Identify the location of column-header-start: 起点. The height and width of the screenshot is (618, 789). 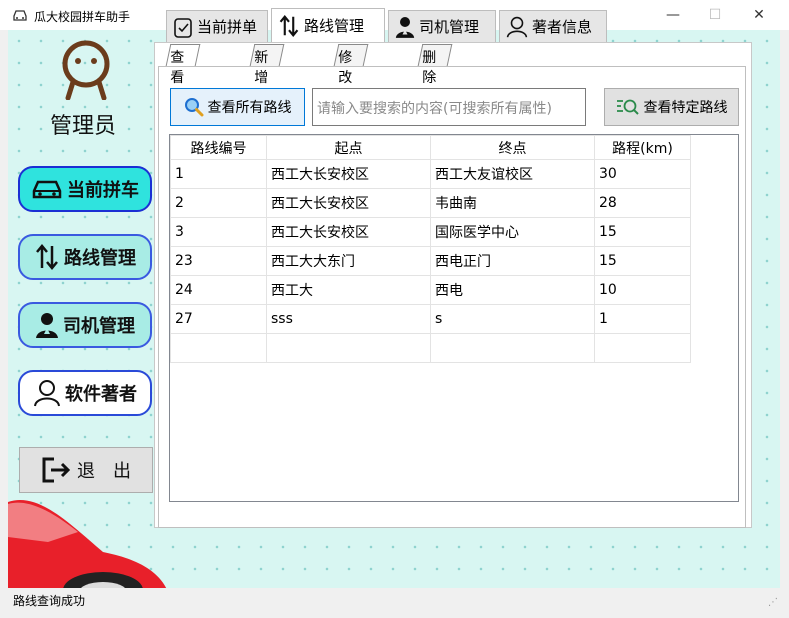
(348, 147).